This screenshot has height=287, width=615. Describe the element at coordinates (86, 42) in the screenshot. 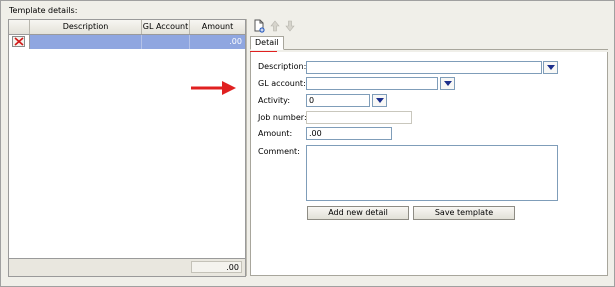

I see `row-description-cell` at that location.